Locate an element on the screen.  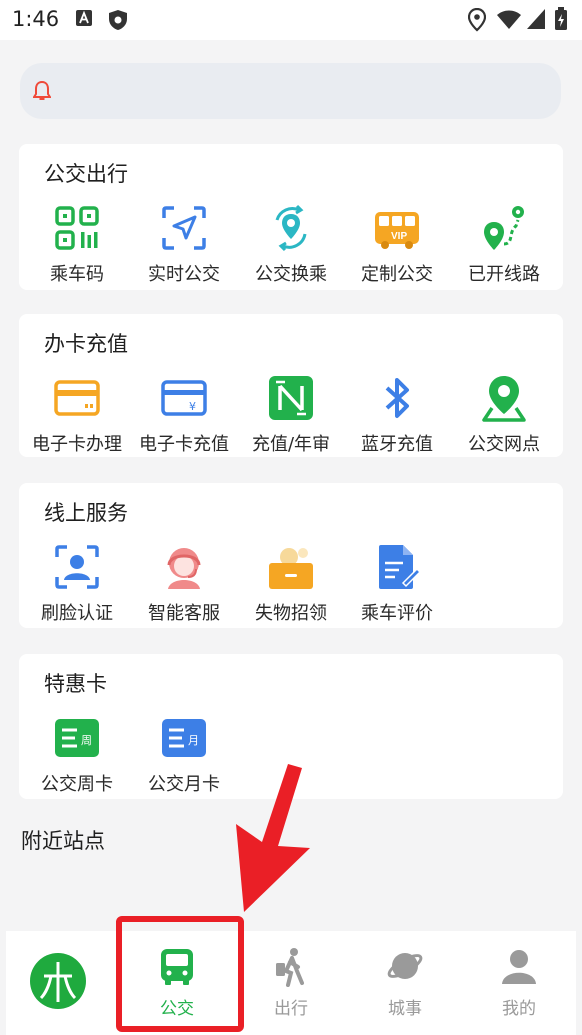
battery-icon is located at coordinates (561, 18).